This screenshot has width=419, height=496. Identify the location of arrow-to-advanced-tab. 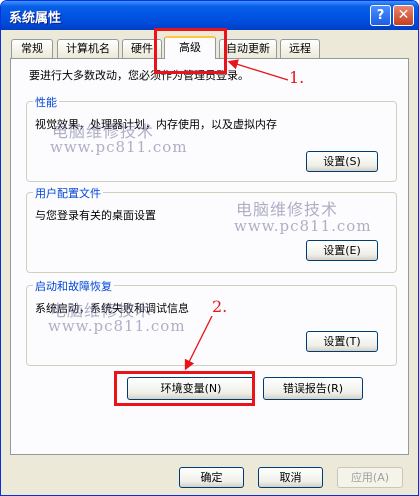
(258, 70).